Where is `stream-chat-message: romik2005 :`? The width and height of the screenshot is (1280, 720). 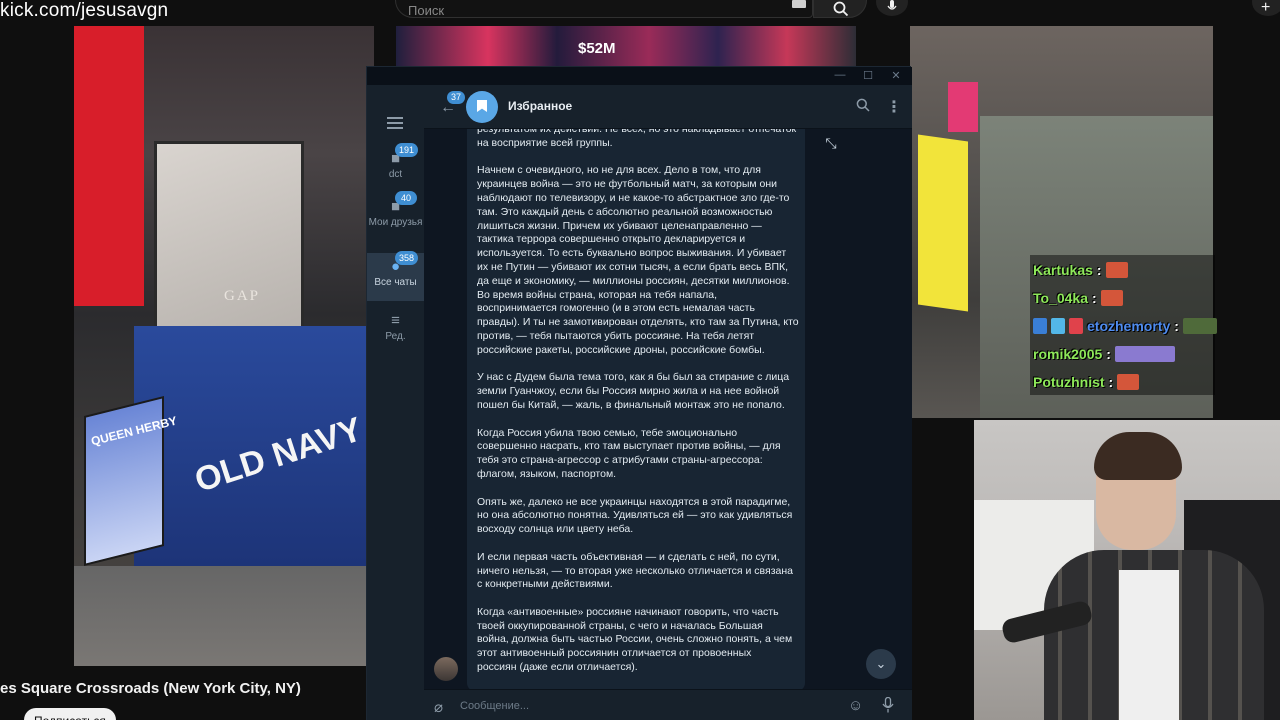
stream-chat-message: romik2005 : is located at coordinates (1104, 354).